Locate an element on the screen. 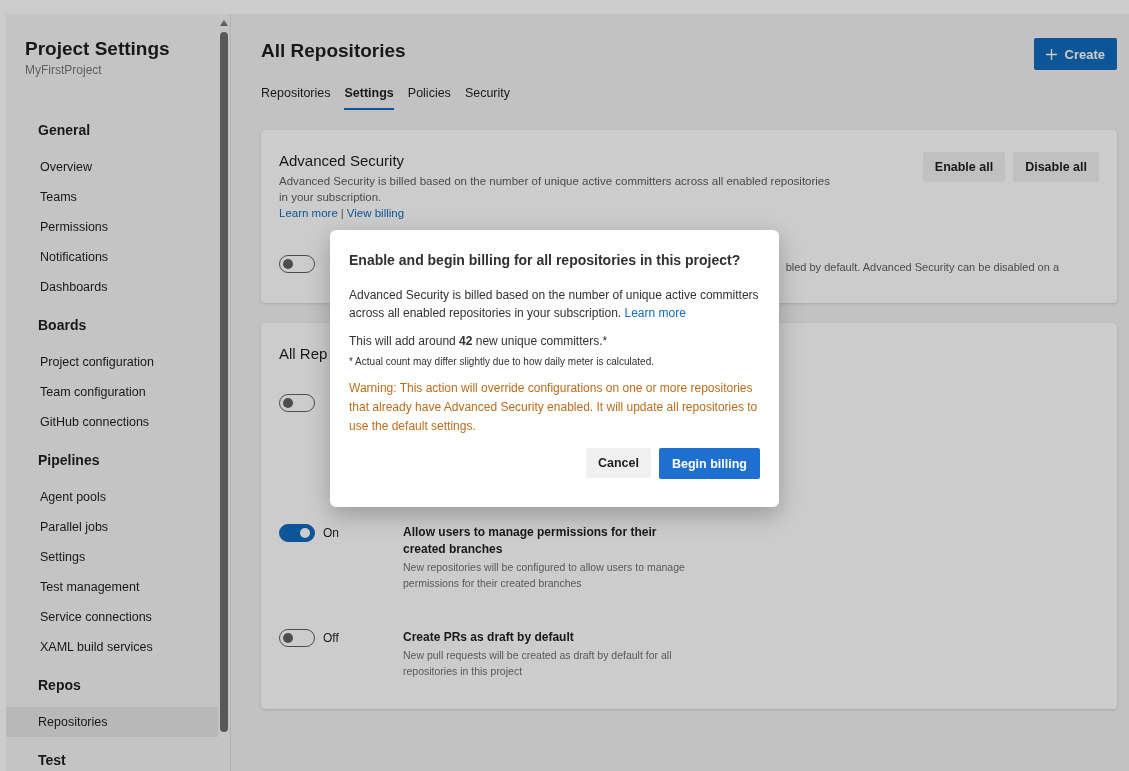  scroll-up-icon is located at coordinates (224, 23).